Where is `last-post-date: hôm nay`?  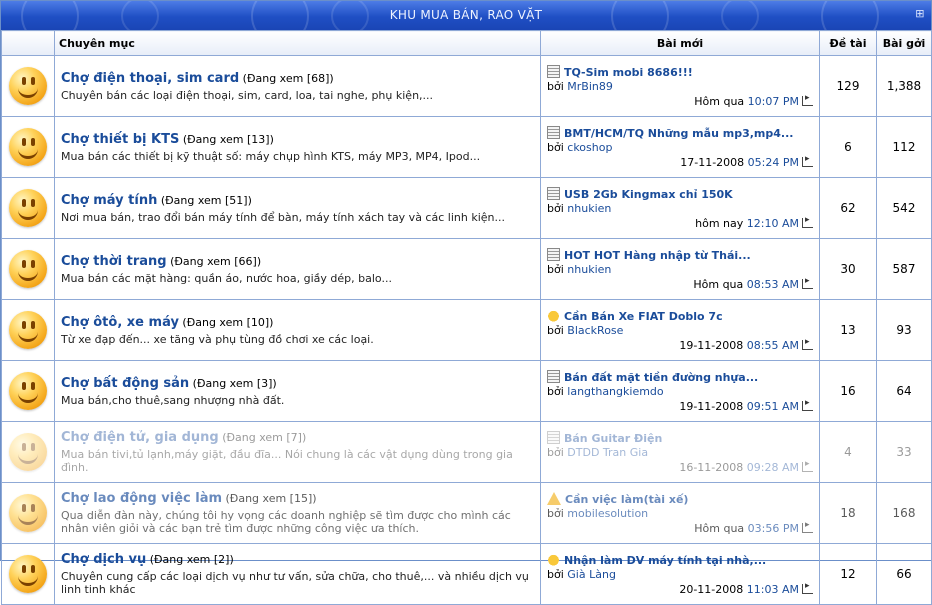
last-post-date: hôm nay is located at coordinates (719, 223).